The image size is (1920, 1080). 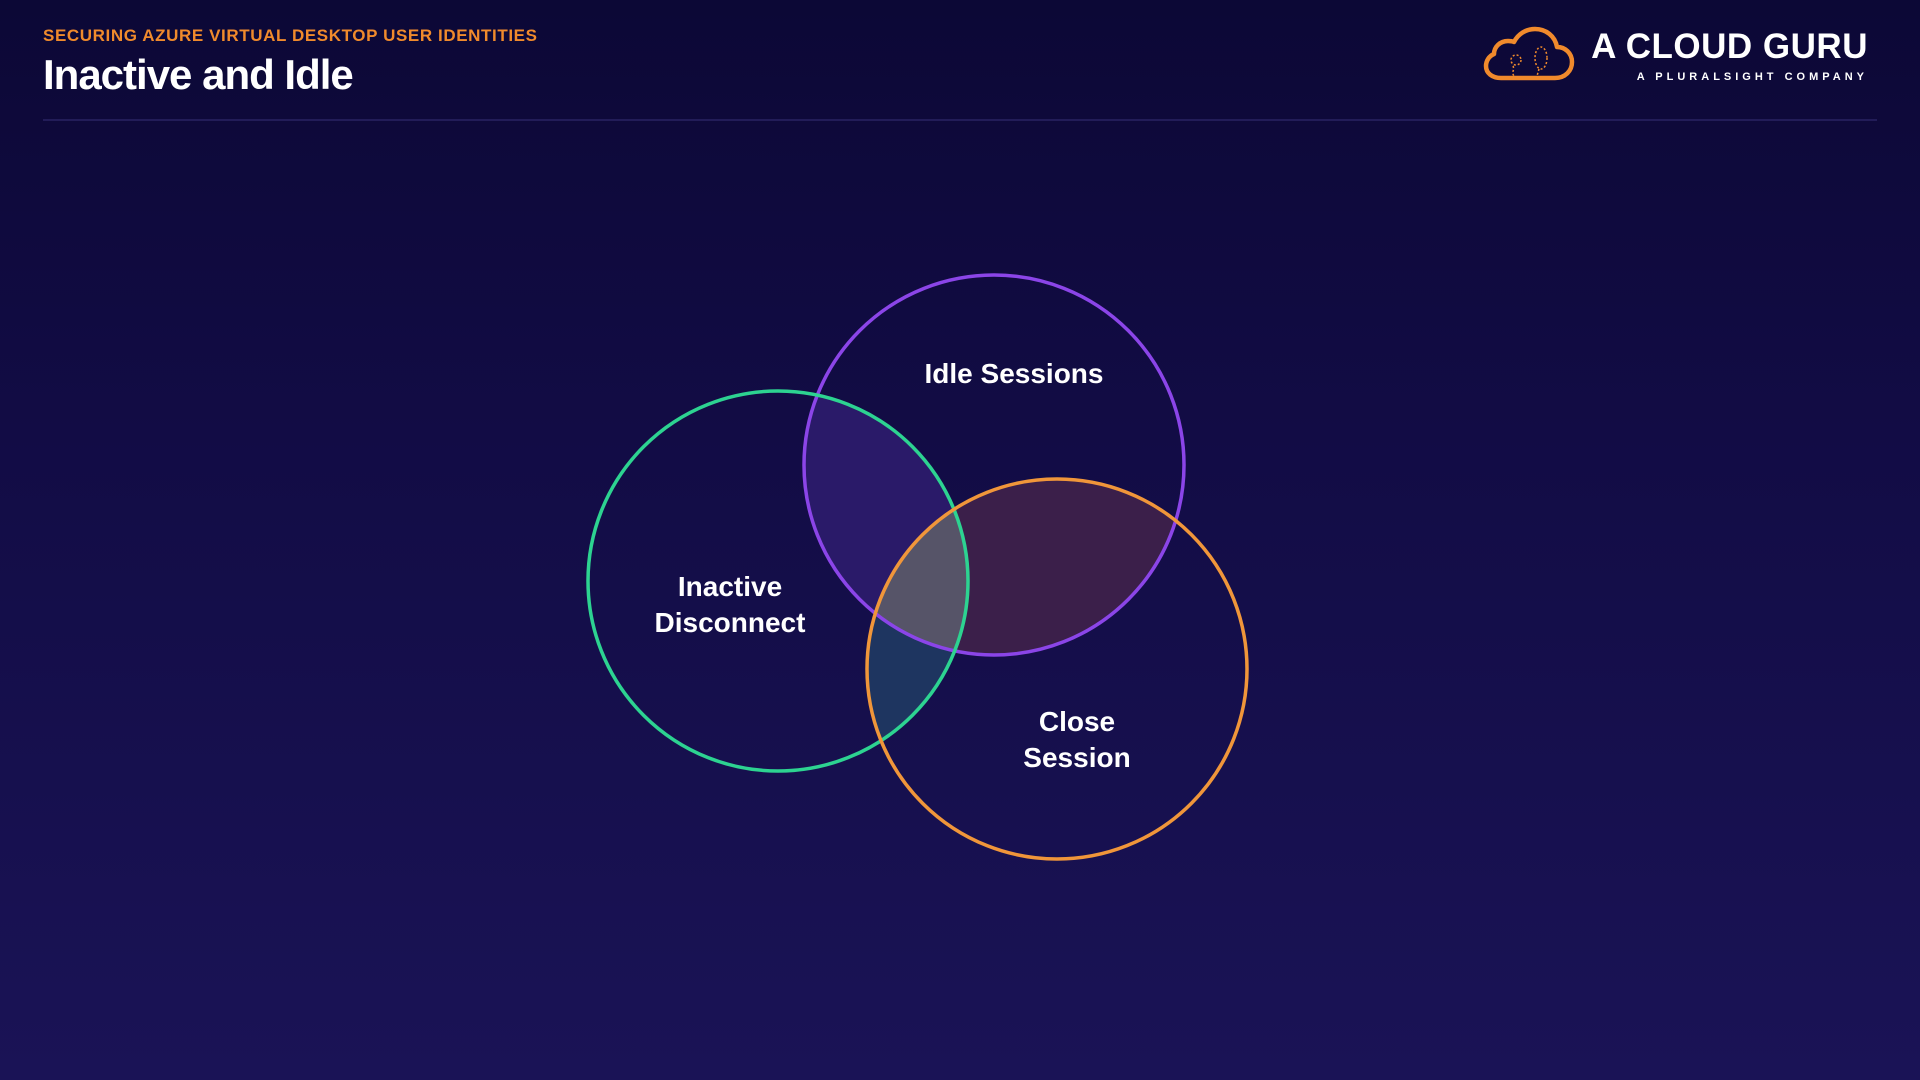 I want to click on label-idle-sessions: Idle Sessions, so click(x=1014, y=373).